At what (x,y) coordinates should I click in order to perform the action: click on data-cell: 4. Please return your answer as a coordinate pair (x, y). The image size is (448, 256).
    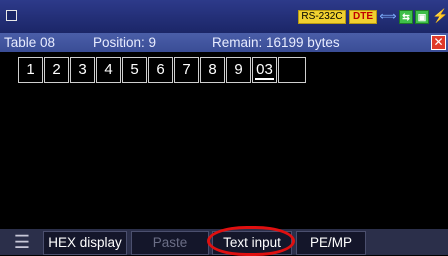
    Looking at the image, I should click on (108, 70).